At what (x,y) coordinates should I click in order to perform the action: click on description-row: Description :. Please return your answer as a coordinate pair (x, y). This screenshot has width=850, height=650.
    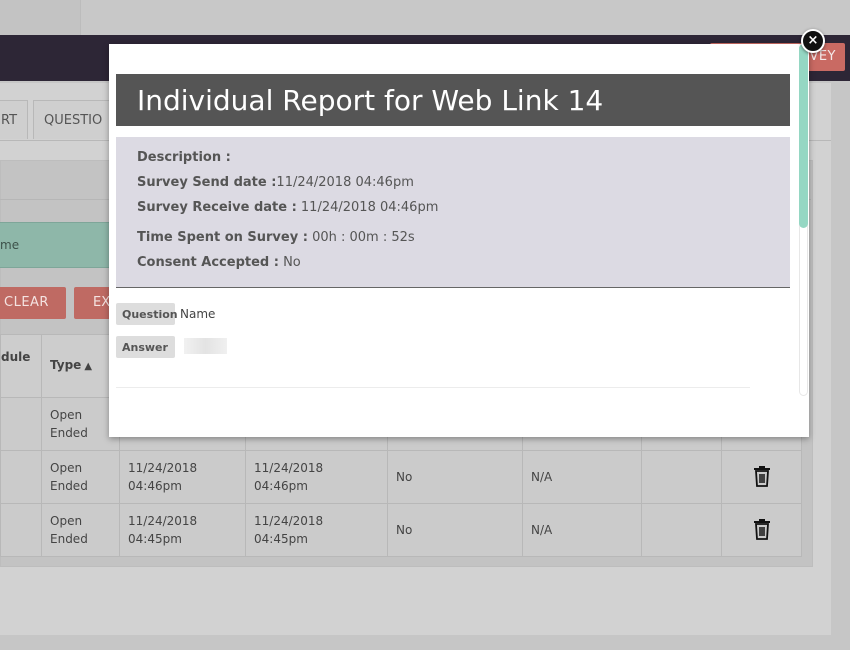
    Looking at the image, I should click on (184, 157).